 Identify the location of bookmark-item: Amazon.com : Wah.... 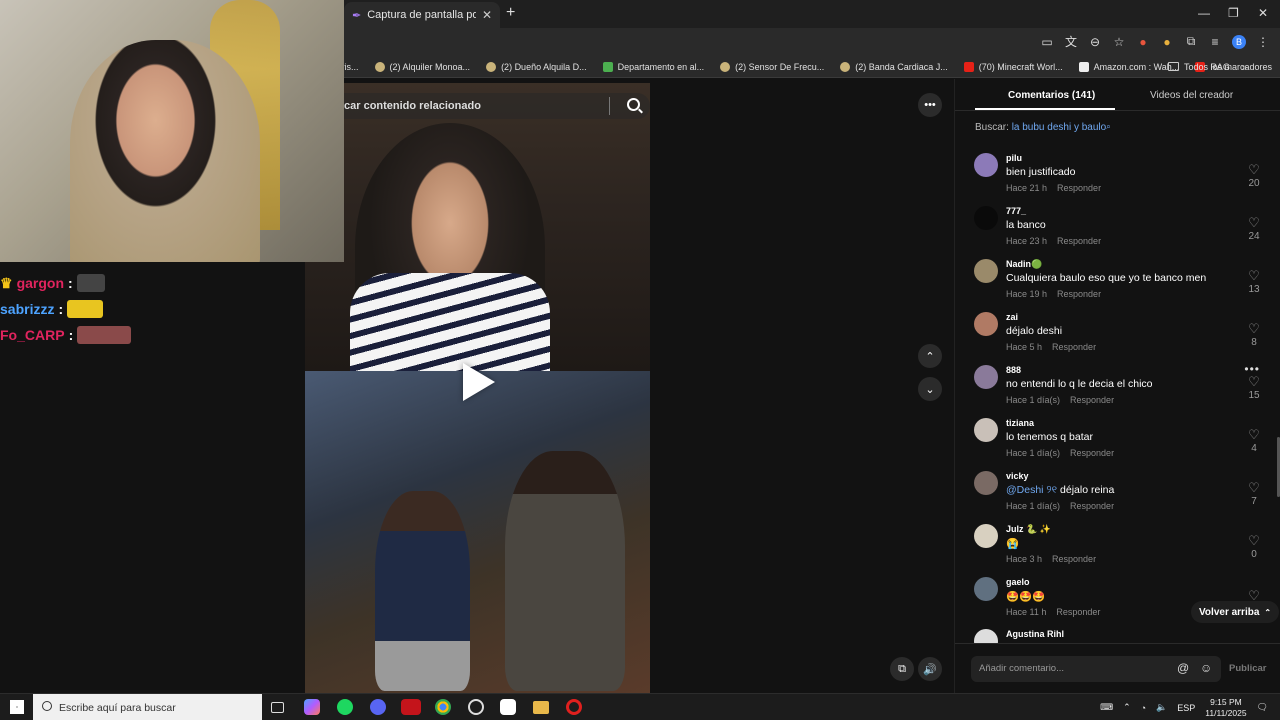
(1128, 66).